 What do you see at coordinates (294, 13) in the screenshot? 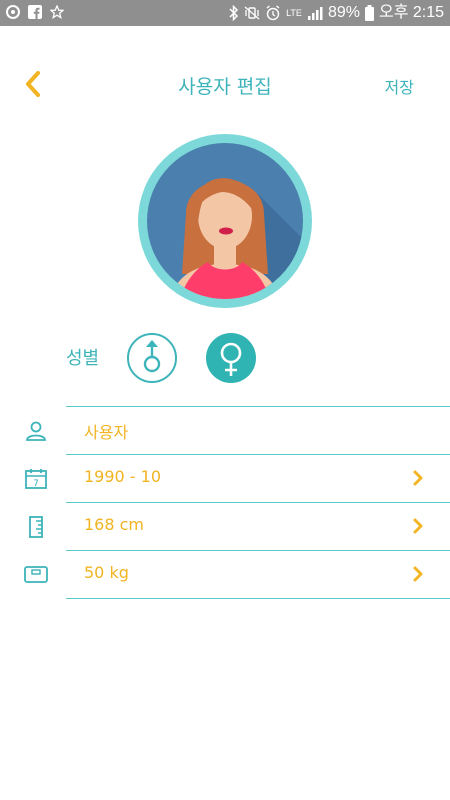
I see `network-type: LTE` at bounding box center [294, 13].